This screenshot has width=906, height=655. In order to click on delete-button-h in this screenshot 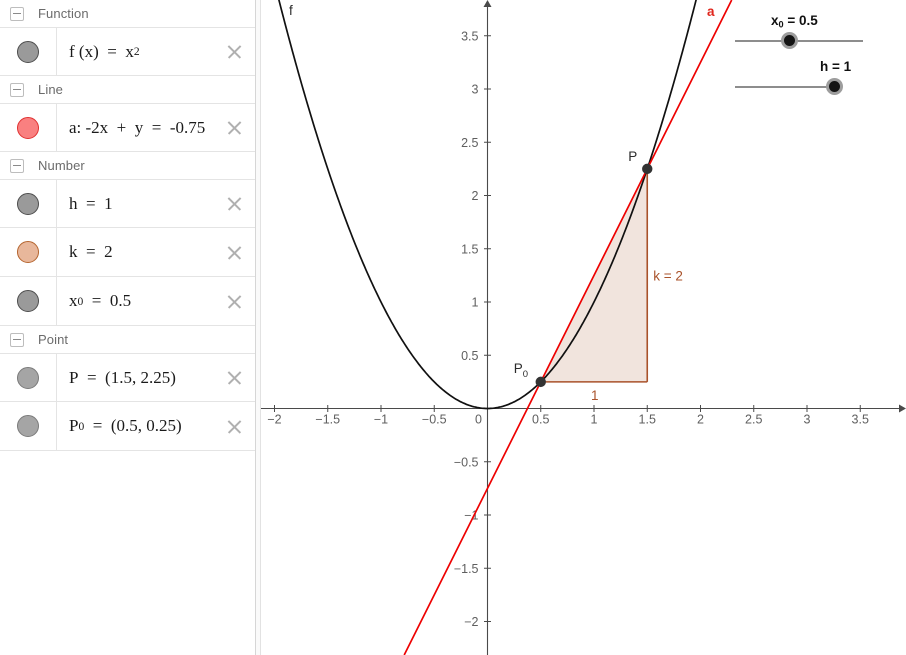, I will do `click(234, 203)`.